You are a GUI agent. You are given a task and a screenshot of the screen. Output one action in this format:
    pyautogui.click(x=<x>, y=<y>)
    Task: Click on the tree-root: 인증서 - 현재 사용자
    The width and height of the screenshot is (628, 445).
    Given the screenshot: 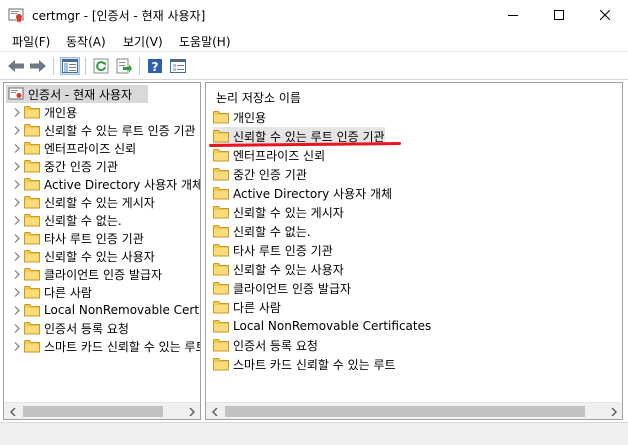 What is the action you would take?
    pyautogui.click(x=77, y=94)
    